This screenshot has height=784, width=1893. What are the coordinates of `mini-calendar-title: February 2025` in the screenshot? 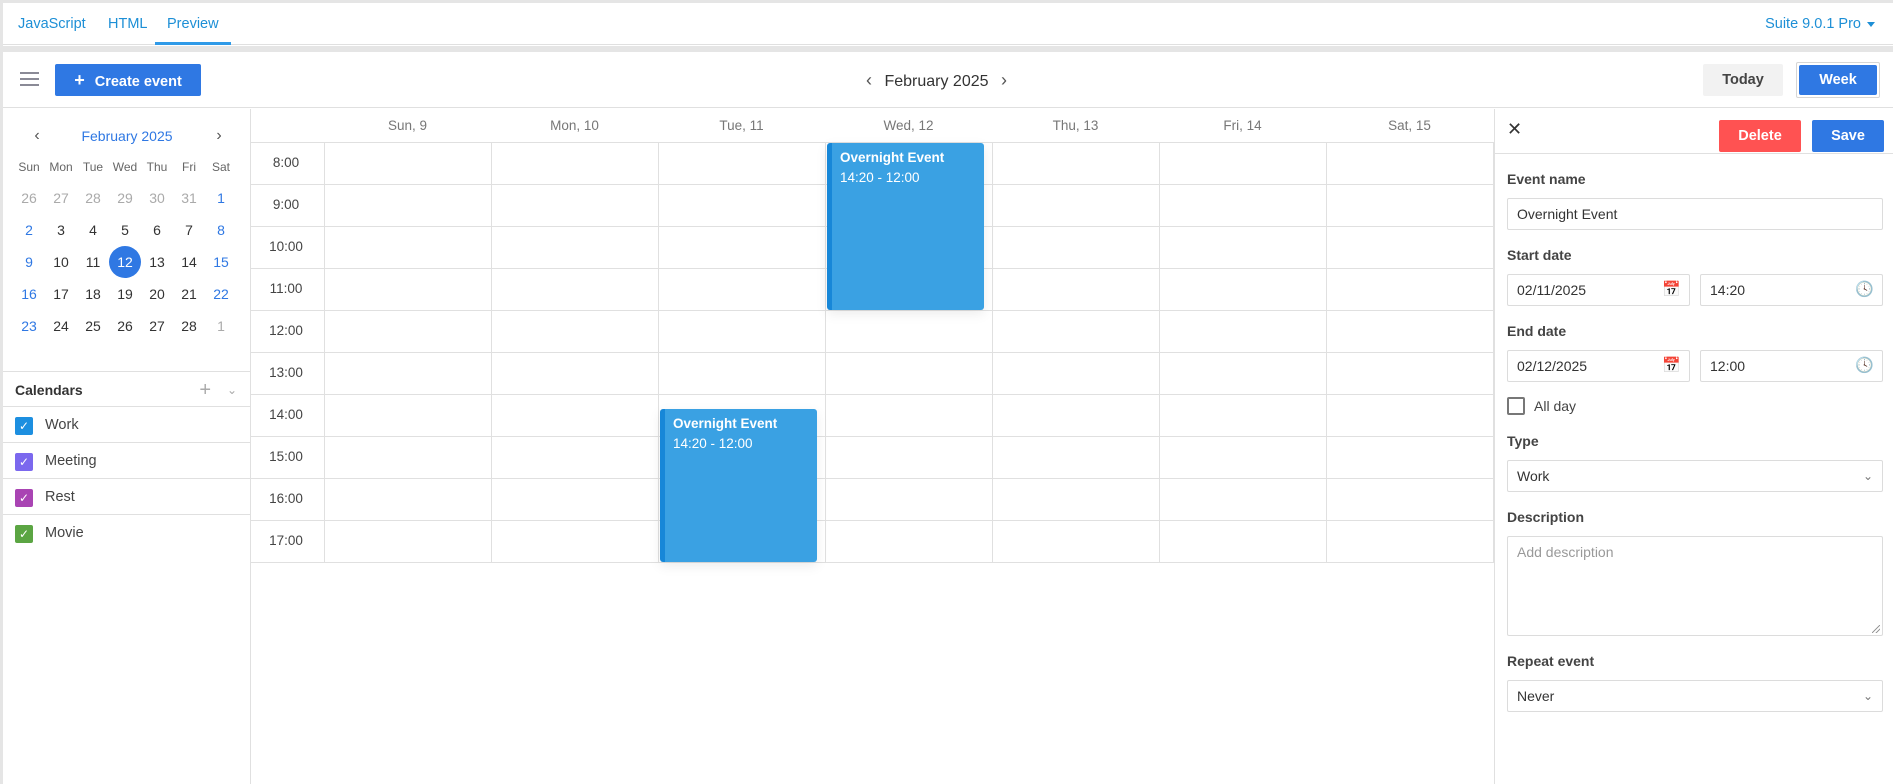 It's located at (126, 136).